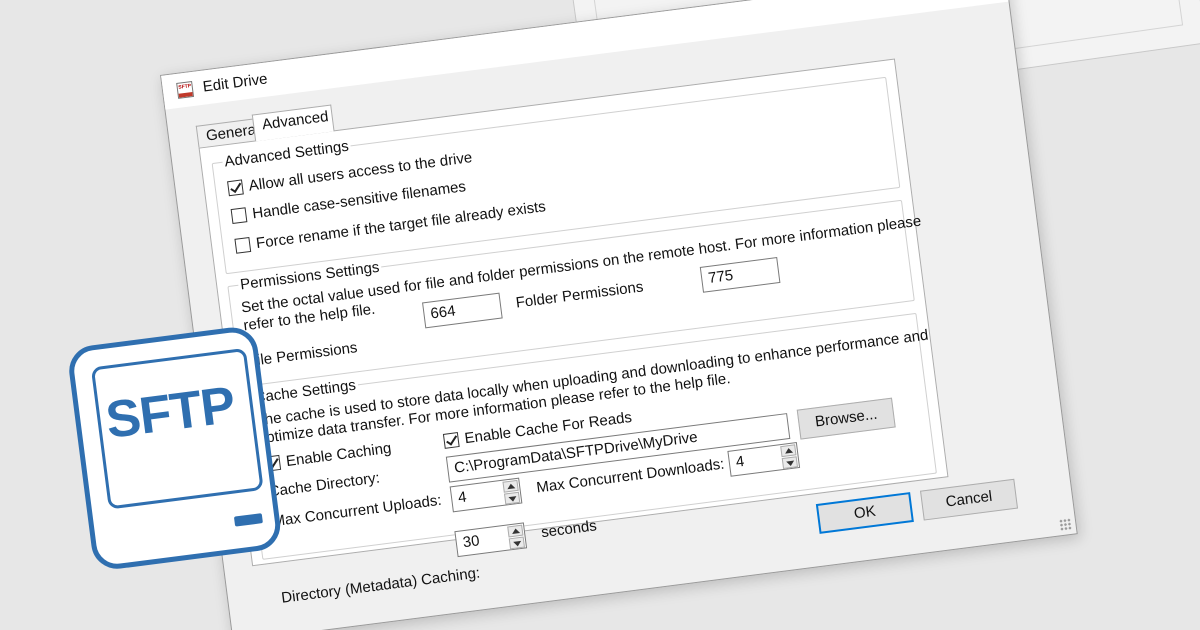  I want to click on max-uploads-arrows, so click(511, 492).